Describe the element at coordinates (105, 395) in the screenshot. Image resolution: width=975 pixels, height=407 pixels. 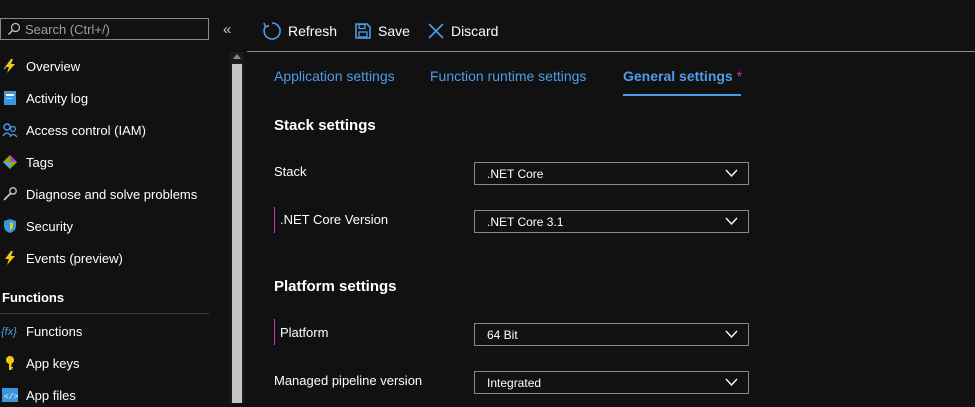
I see `sidebar-item-app-files: </> App files` at that location.